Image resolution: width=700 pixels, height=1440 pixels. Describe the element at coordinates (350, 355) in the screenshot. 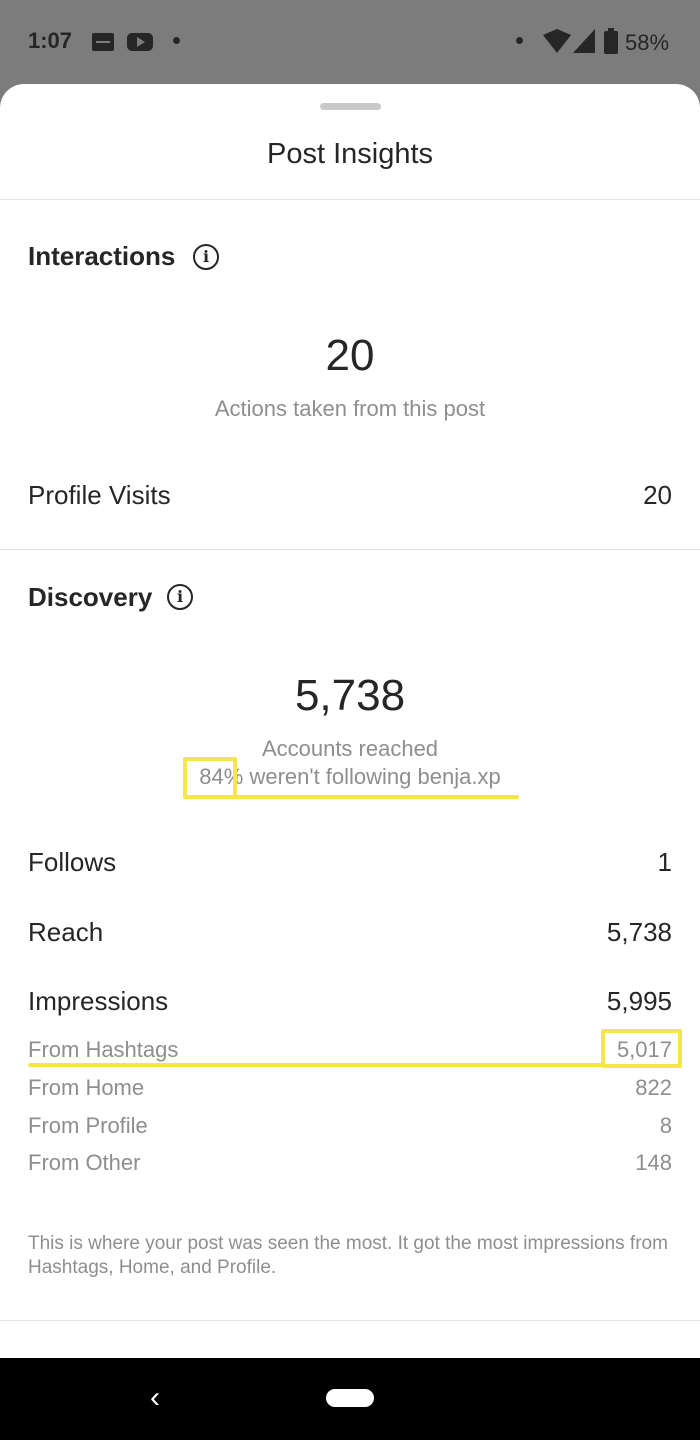

I see `interactions-total: 20` at that location.